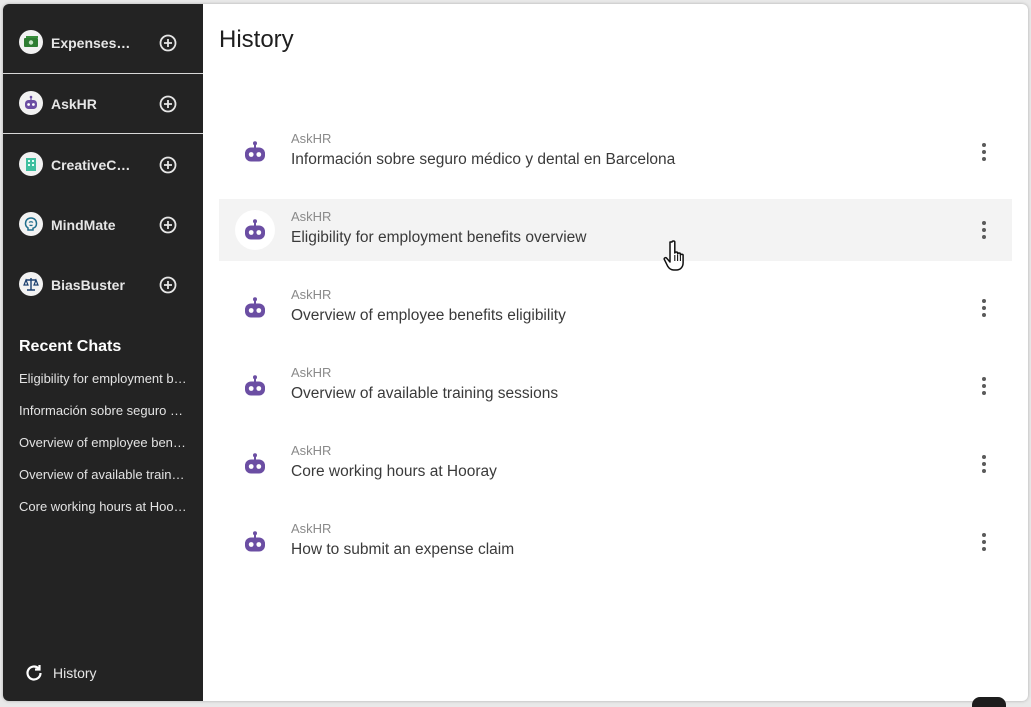 This screenshot has height=707, width=1031. Describe the element at coordinates (615, 464) in the screenshot. I see `chat-row: AskHR Core working hours at Hooray` at that location.